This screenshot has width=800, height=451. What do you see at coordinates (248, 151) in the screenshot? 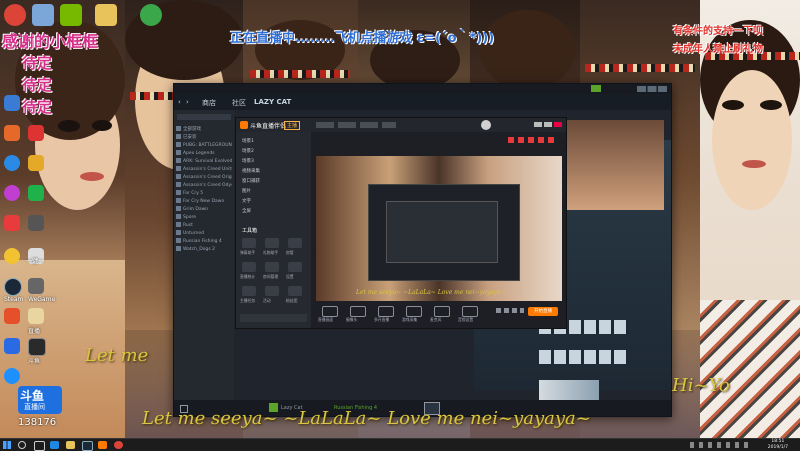
I see `scene-item: 场景2` at bounding box center [248, 151].